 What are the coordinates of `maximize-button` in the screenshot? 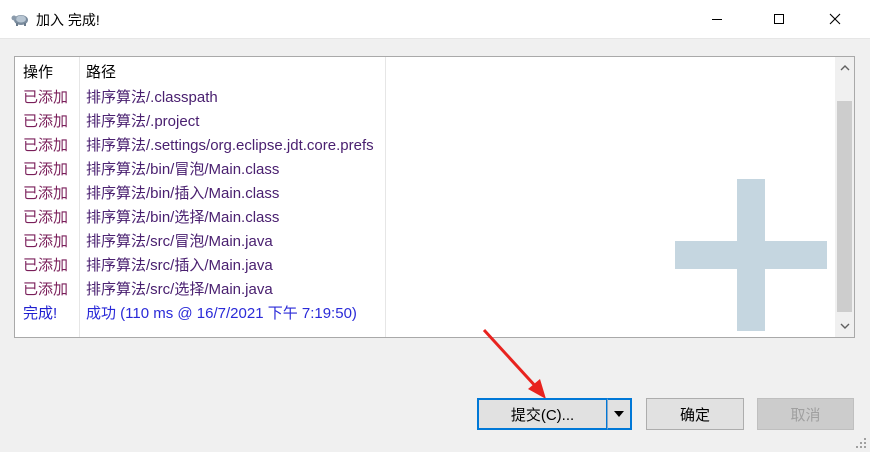 It's located at (779, 19).